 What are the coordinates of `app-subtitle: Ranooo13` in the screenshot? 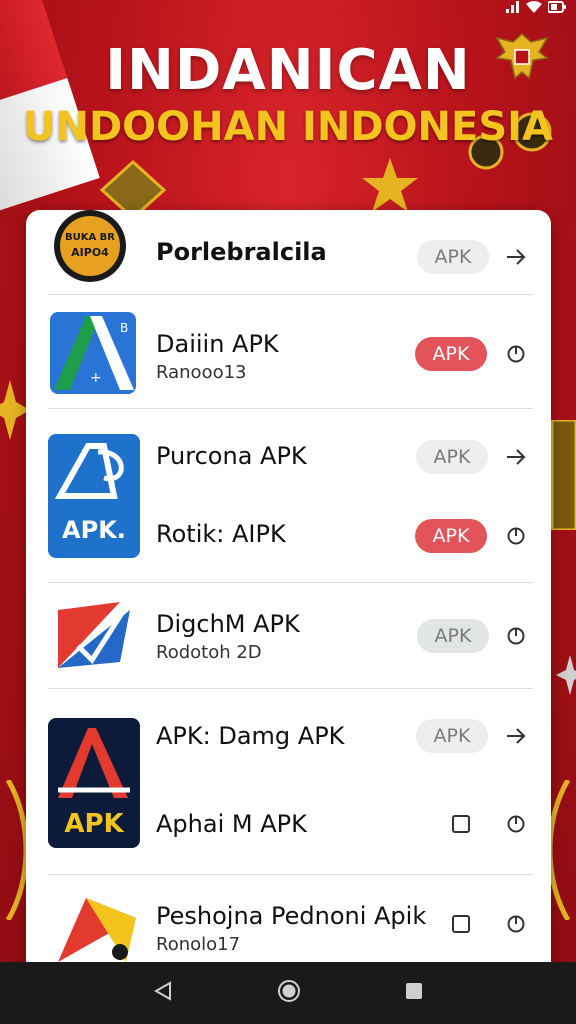 It's located at (201, 372).